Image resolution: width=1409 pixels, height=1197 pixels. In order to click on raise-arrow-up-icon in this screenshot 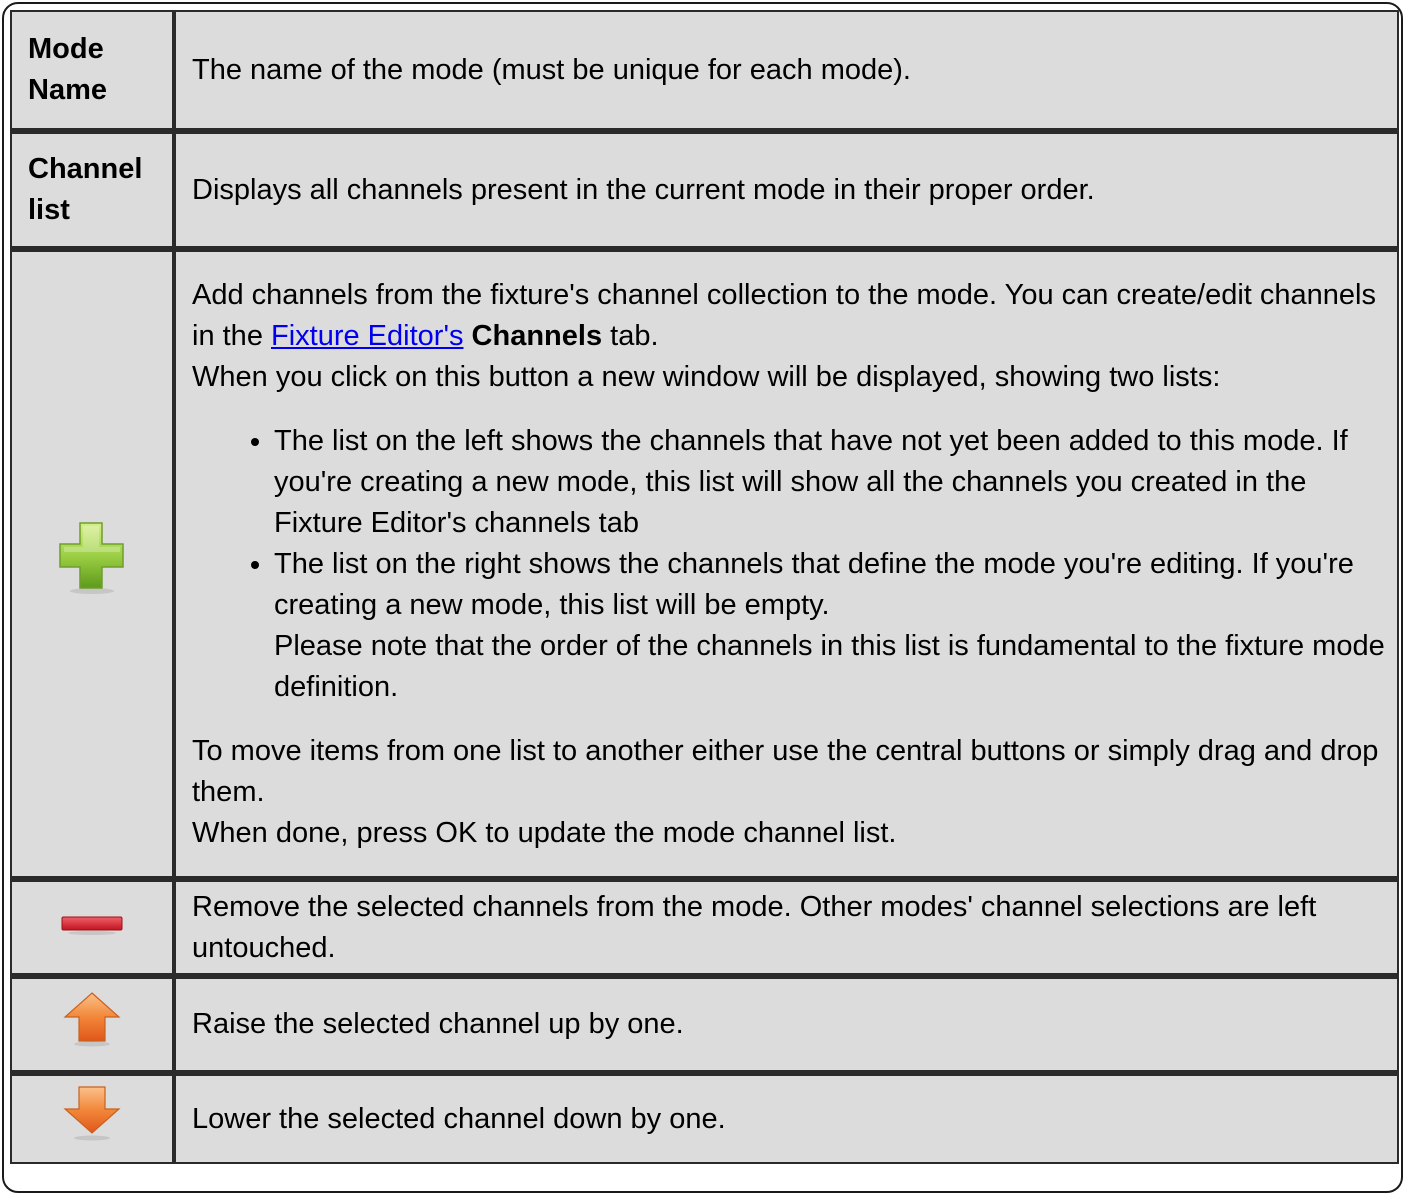, I will do `click(92, 1019)`.